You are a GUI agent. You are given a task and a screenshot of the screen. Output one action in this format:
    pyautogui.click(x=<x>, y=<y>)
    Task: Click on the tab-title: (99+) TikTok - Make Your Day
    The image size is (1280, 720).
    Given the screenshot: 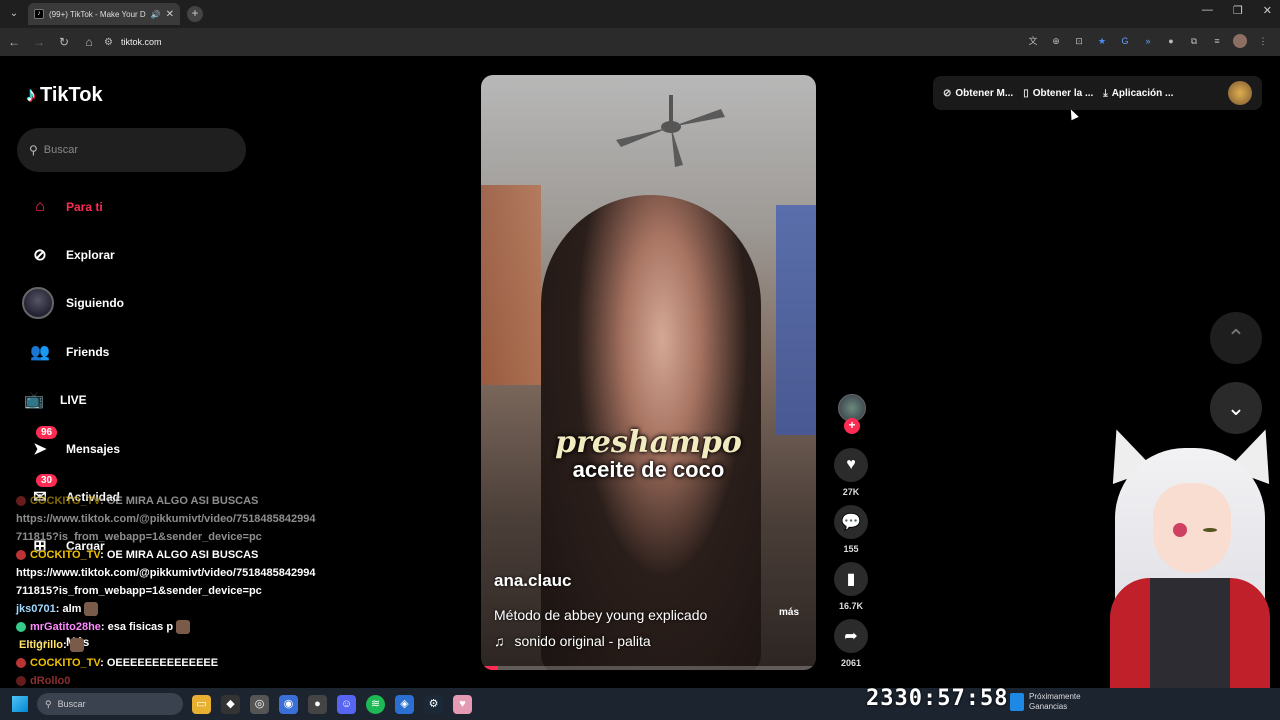 What is the action you would take?
    pyautogui.click(x=97, y=14)
    